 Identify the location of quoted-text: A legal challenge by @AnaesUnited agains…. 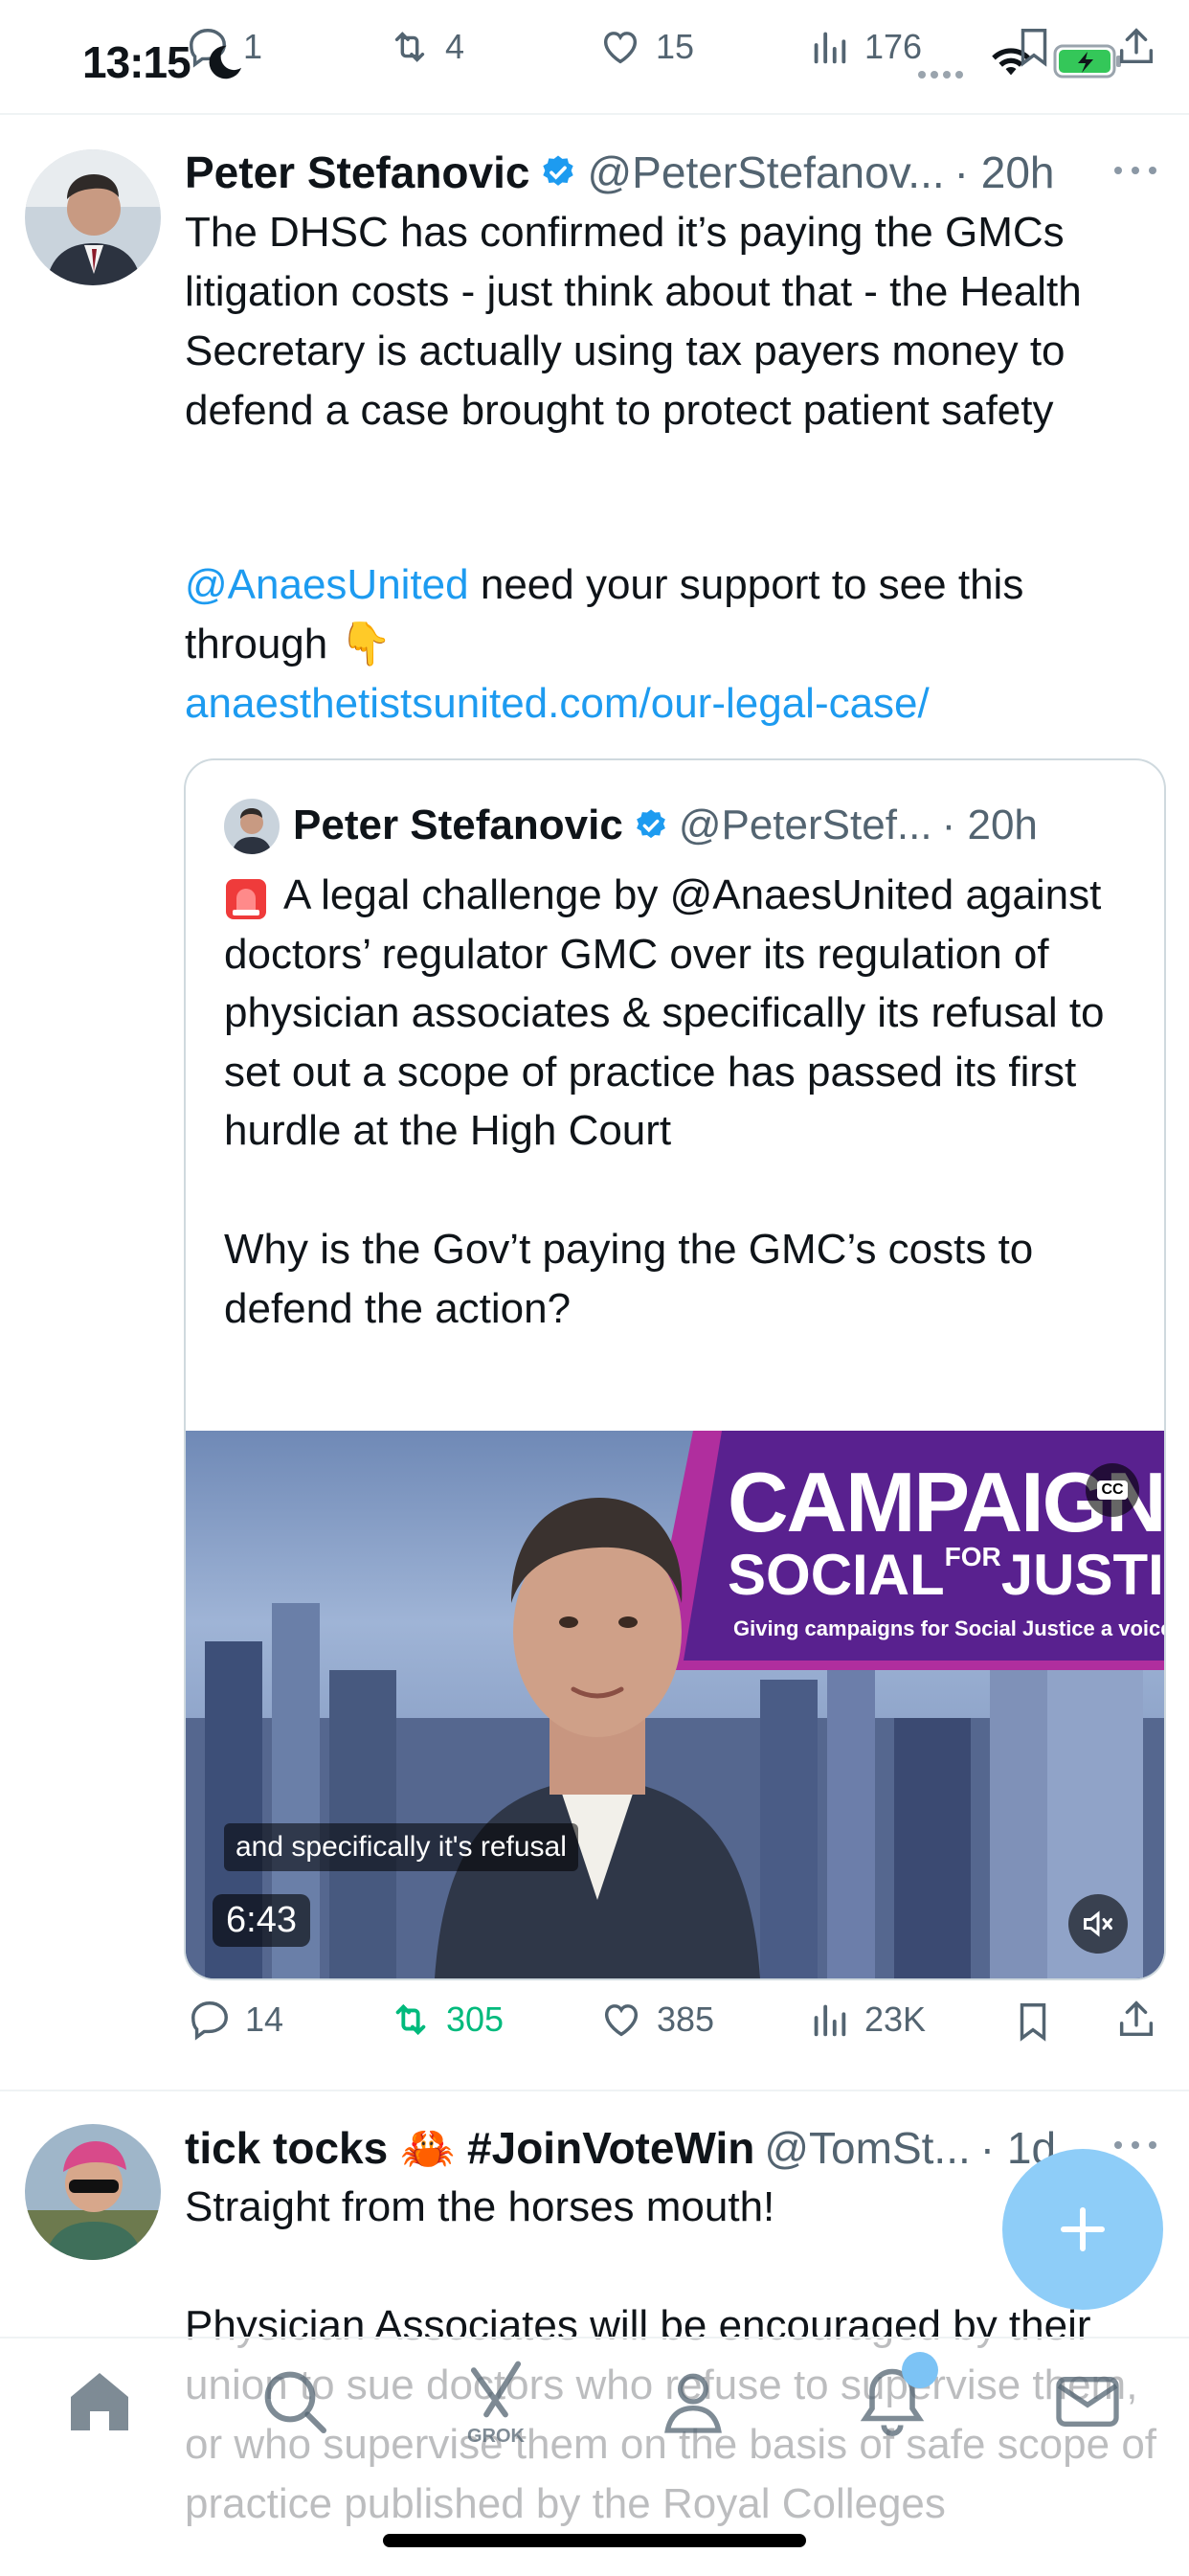
(670, 1012).